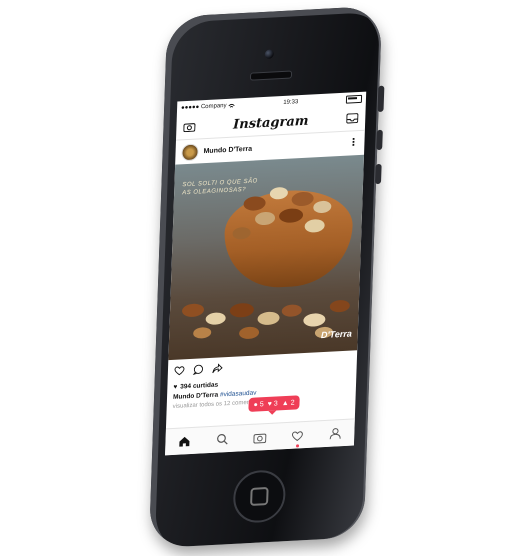  I want to click on volume-down-button, so click(378, 174).